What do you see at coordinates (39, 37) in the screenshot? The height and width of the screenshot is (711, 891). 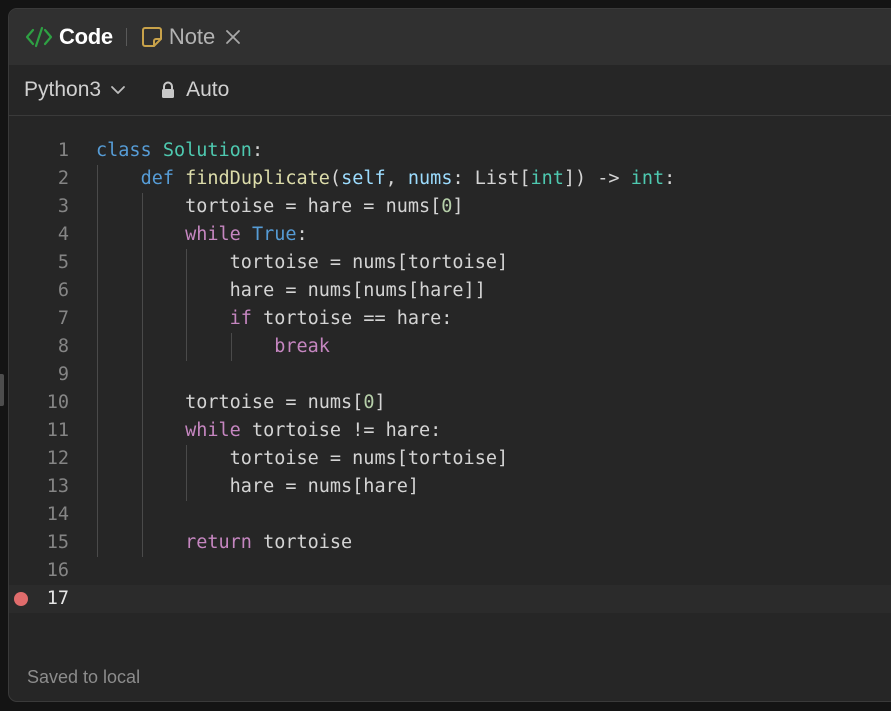 I see `code-brackets-icon` at bounding box center [39, 37].